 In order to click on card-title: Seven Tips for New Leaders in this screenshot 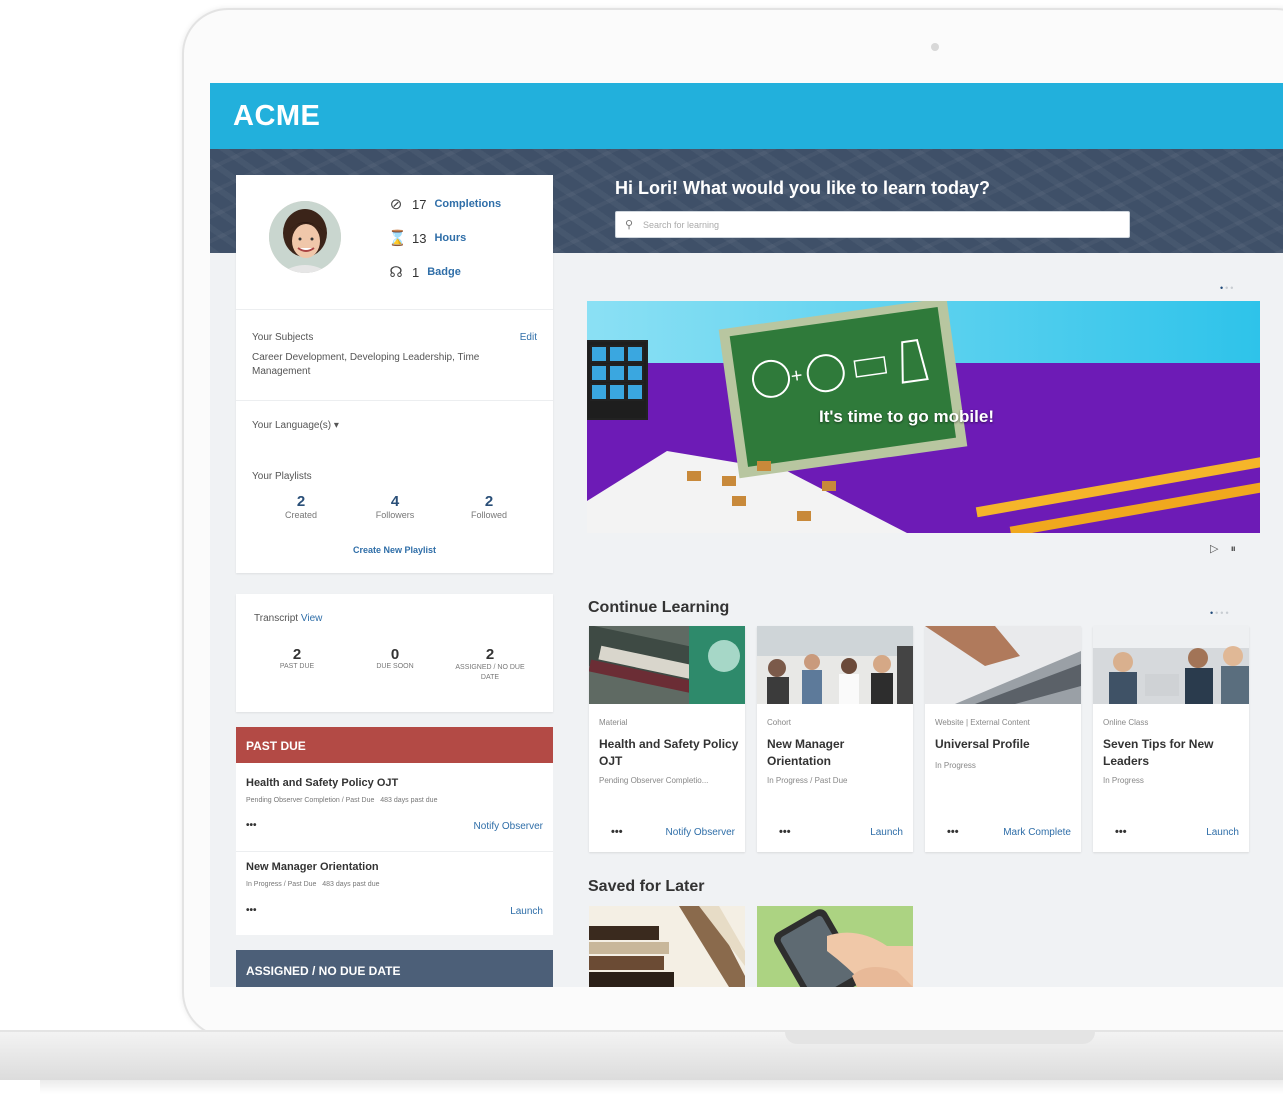, I will do `click(1173, 753)`.